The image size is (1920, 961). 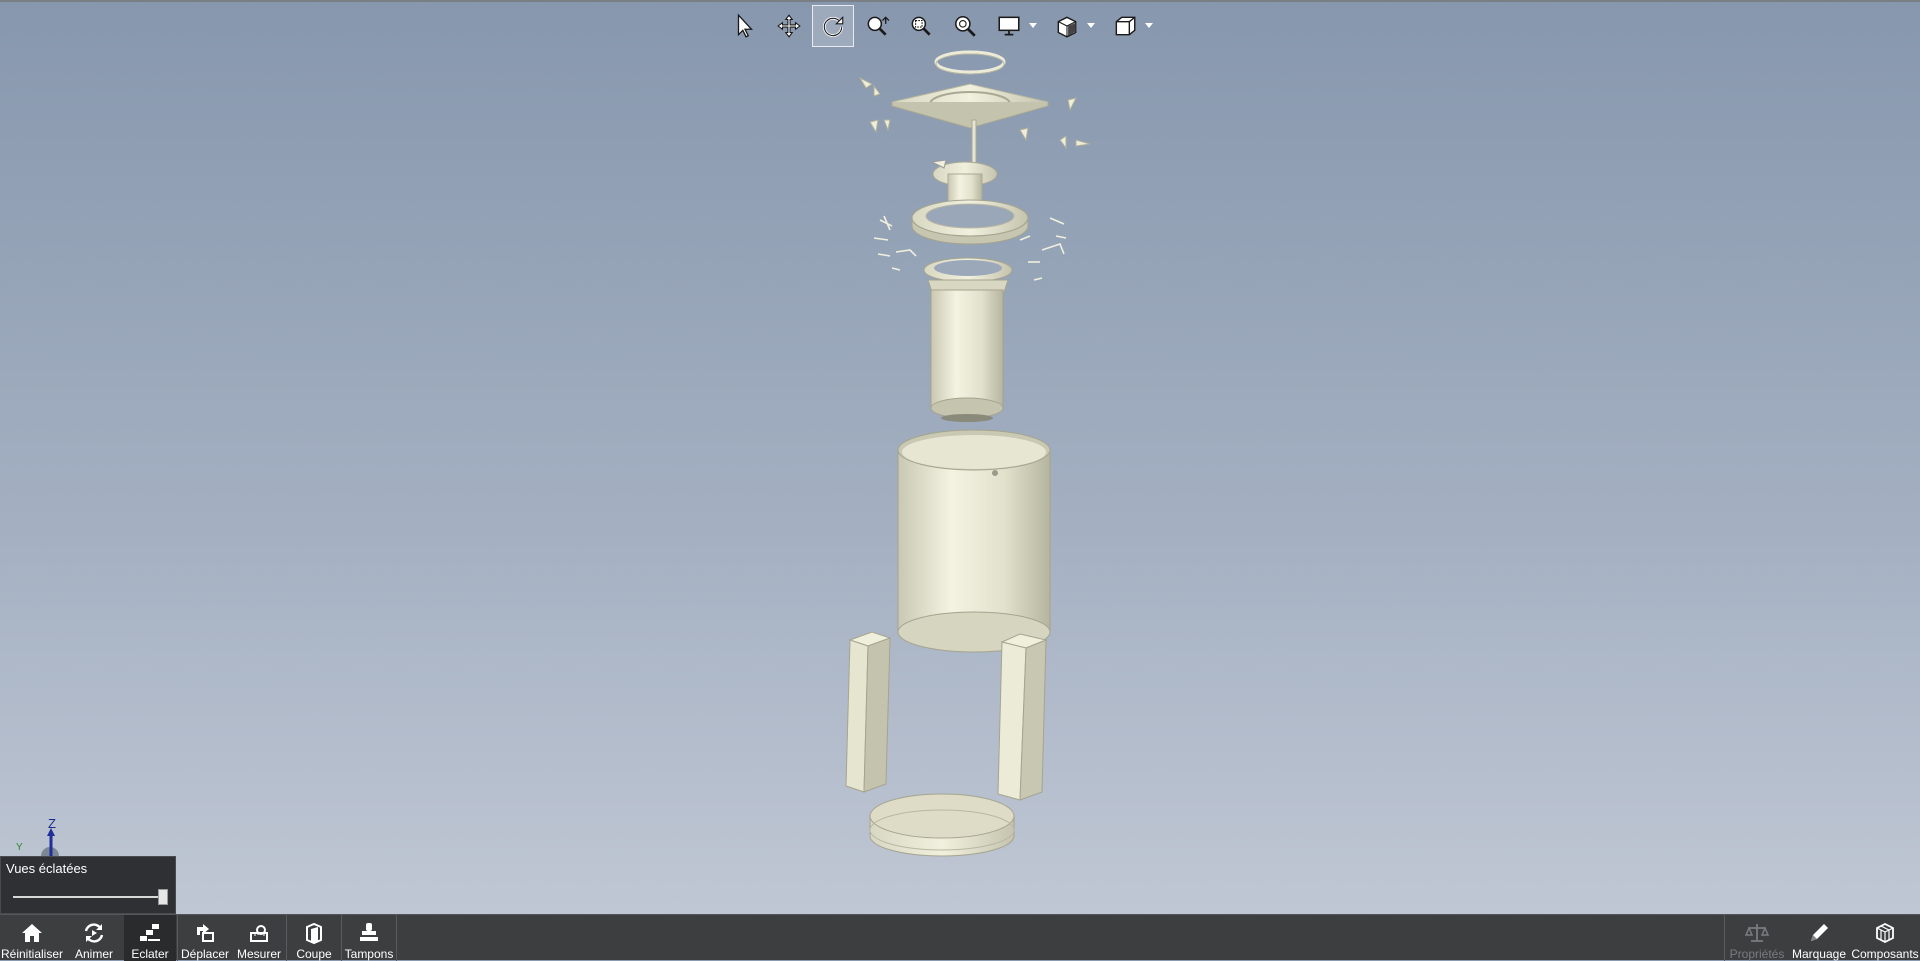 What do you see at coordinates (88, 897) in the screenshot?
I see `explode-slider-track` at bounding box center [88, 897].